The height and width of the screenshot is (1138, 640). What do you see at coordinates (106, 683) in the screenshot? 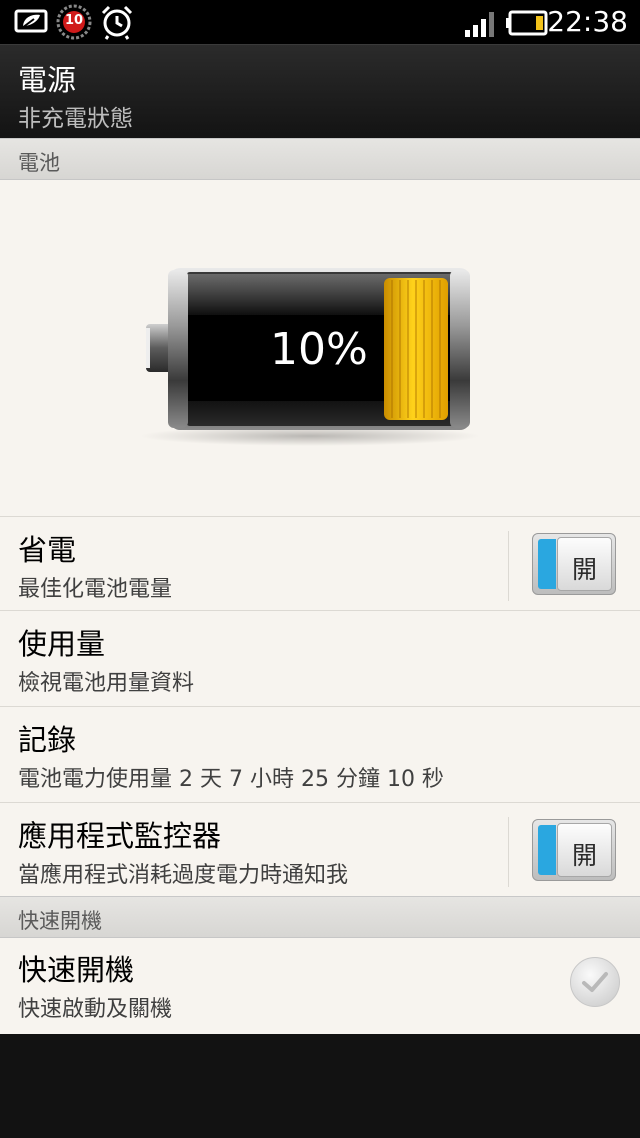
I see `setting-subtitle: 檢視電池用量資料` at bounding box center [106, 683].